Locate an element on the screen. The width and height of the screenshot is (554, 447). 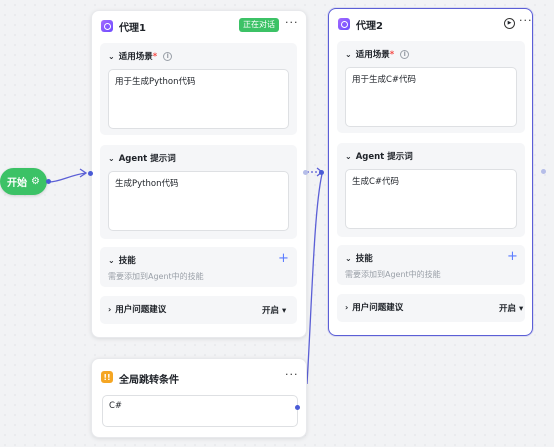
agent-title: 代理1 is located at coordinates (132, 28).